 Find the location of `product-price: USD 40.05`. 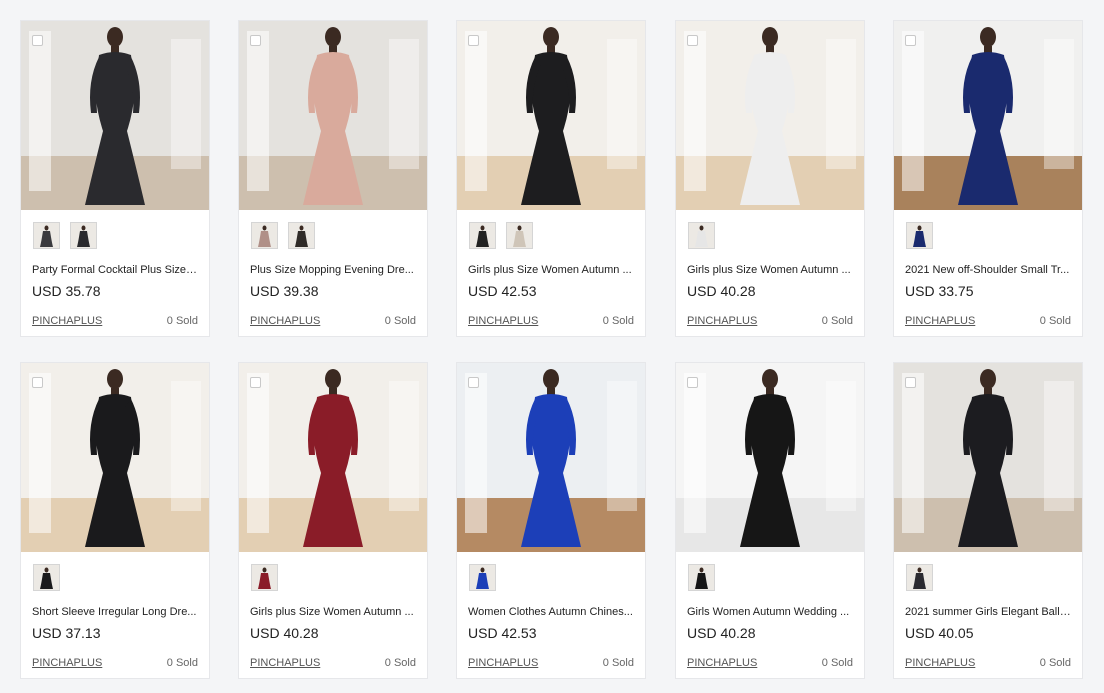

product-price: USD 40.05 is located at coordinates (939, 633).